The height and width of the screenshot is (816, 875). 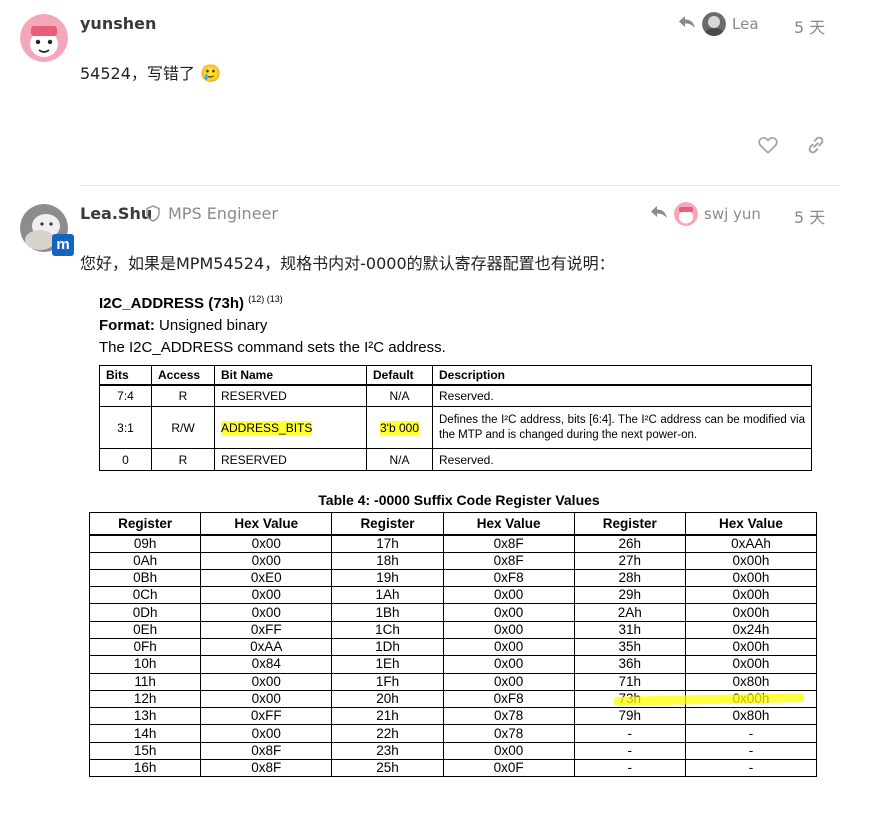 I want to click on table-row: 0 R RESERVED N/A Reserved., so click(x=455, y=459).